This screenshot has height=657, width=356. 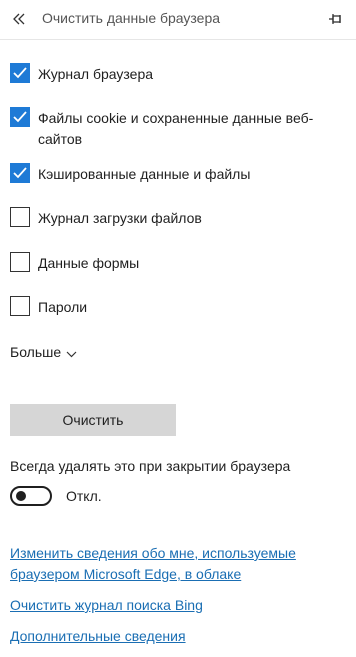 I want to click on option-browsing-history: Журнал браузера, so click(x=175, y=74).